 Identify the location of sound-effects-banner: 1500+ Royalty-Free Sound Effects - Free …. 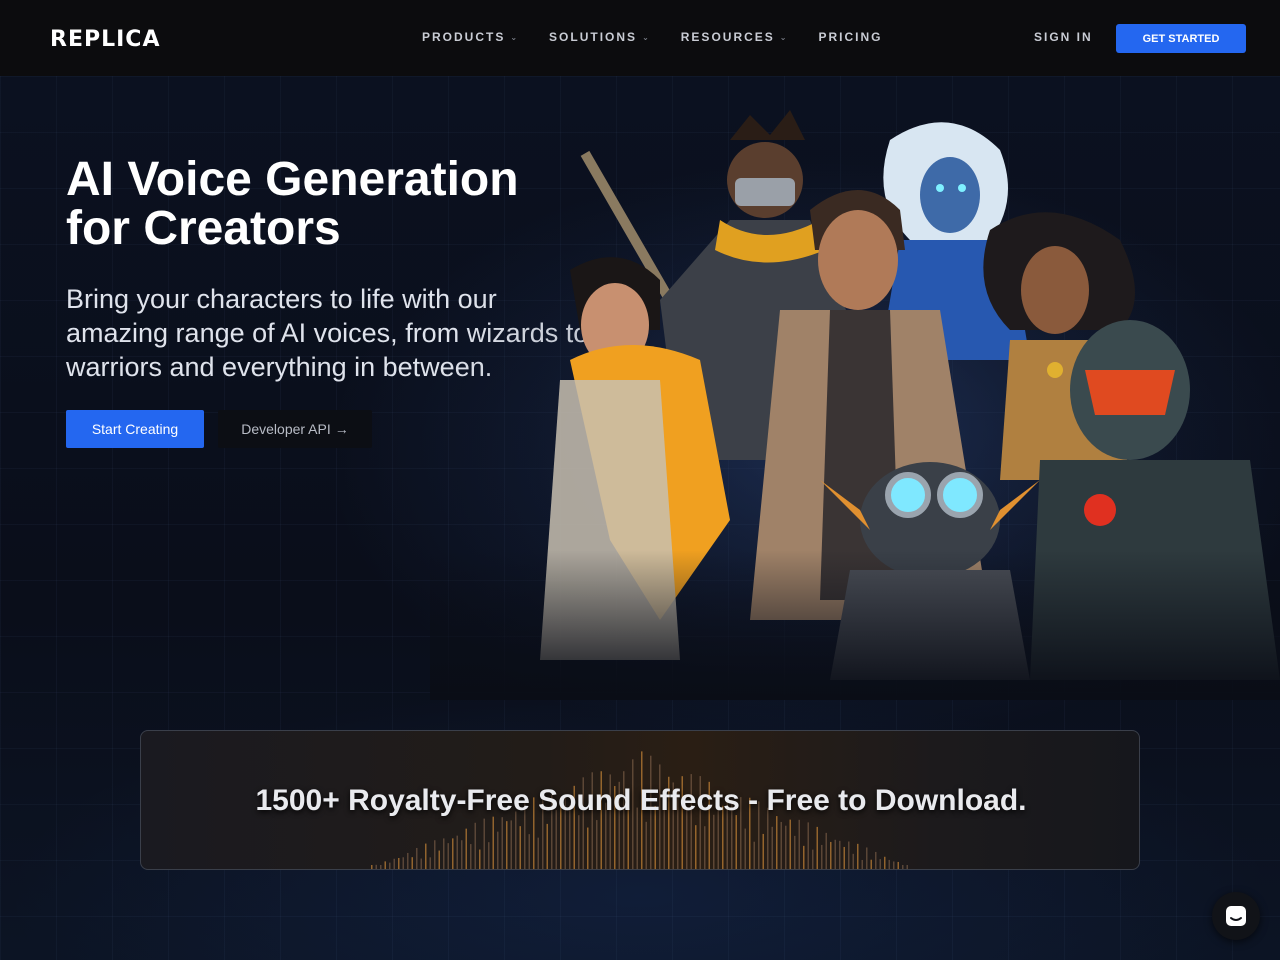
(640, 800).